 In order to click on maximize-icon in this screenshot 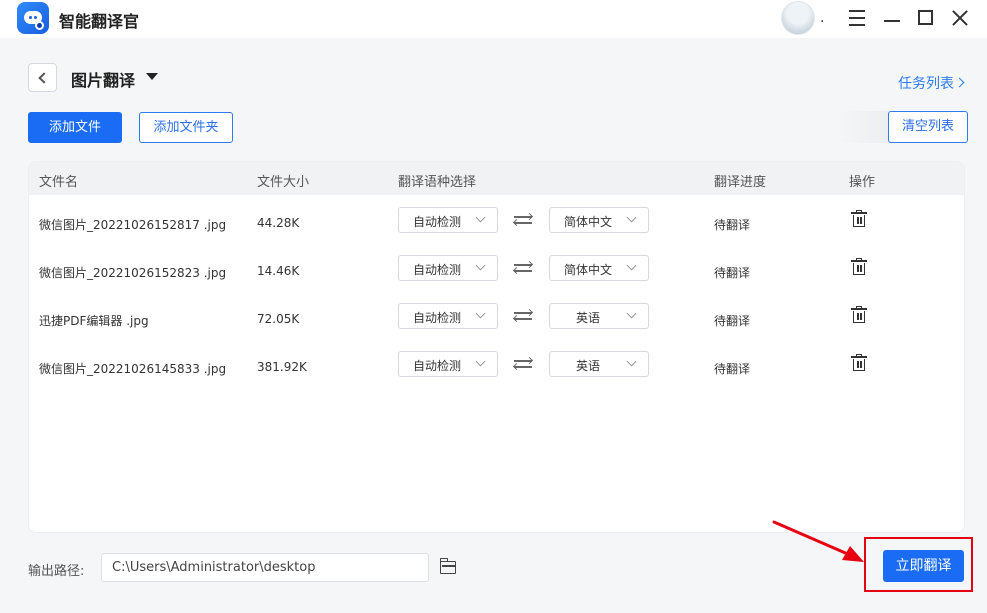, I will do `click(926, 18)`.